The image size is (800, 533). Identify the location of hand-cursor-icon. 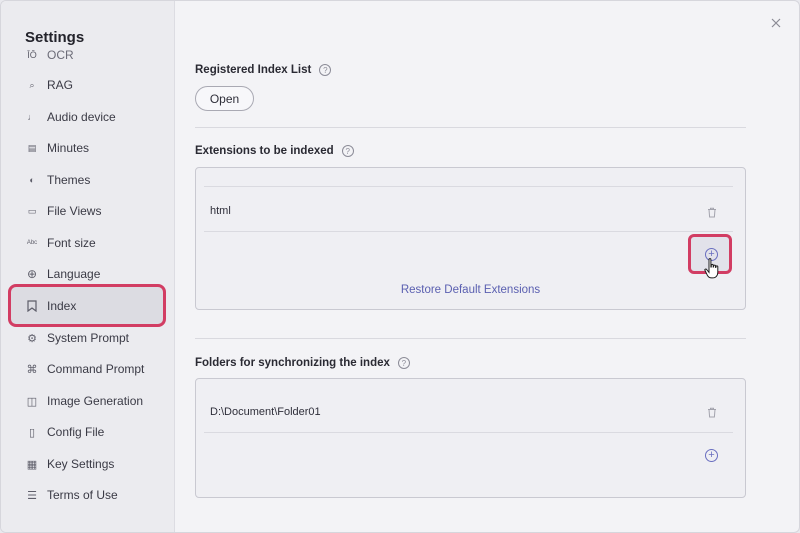
(711, 268).